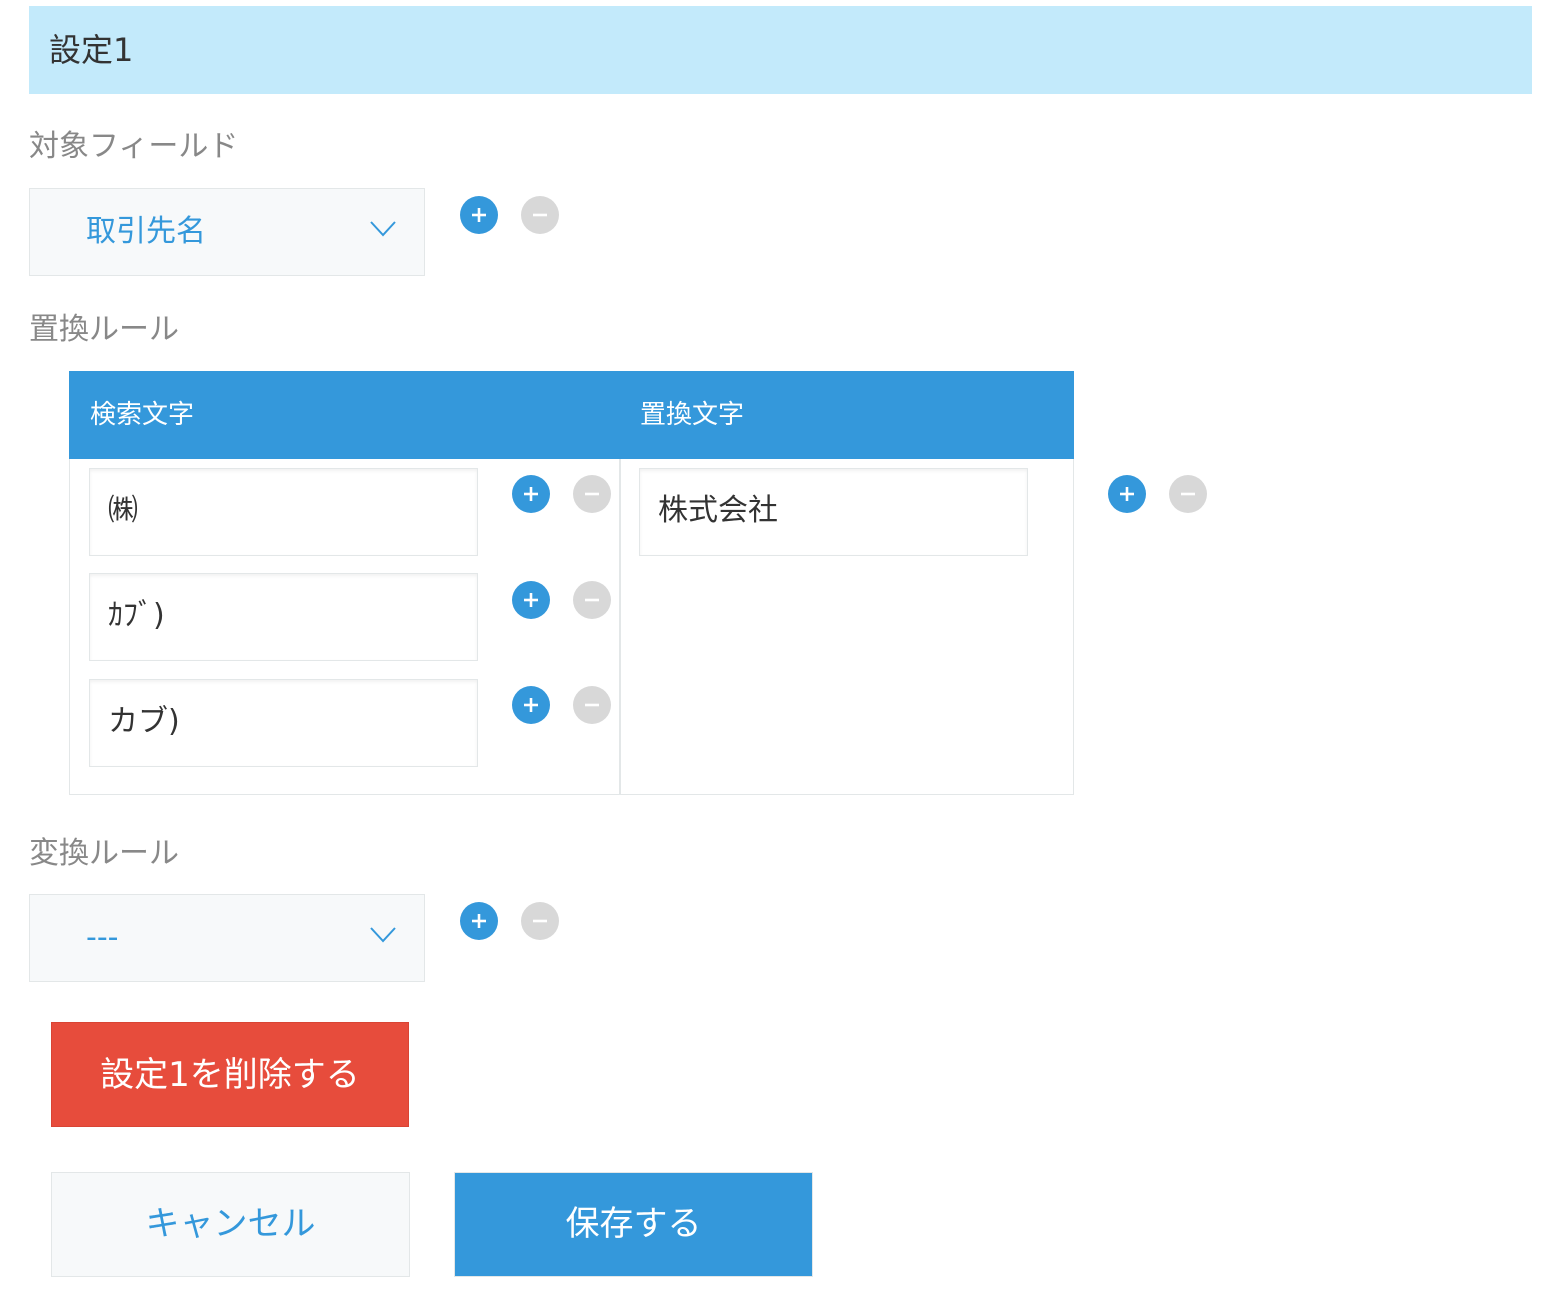 Image resolution: width=1556 pixels, height=1293 pixels. Describe the element at coordinates (146, 231) in the screenshot. I see `target-field-value: 取引先名` at that location.